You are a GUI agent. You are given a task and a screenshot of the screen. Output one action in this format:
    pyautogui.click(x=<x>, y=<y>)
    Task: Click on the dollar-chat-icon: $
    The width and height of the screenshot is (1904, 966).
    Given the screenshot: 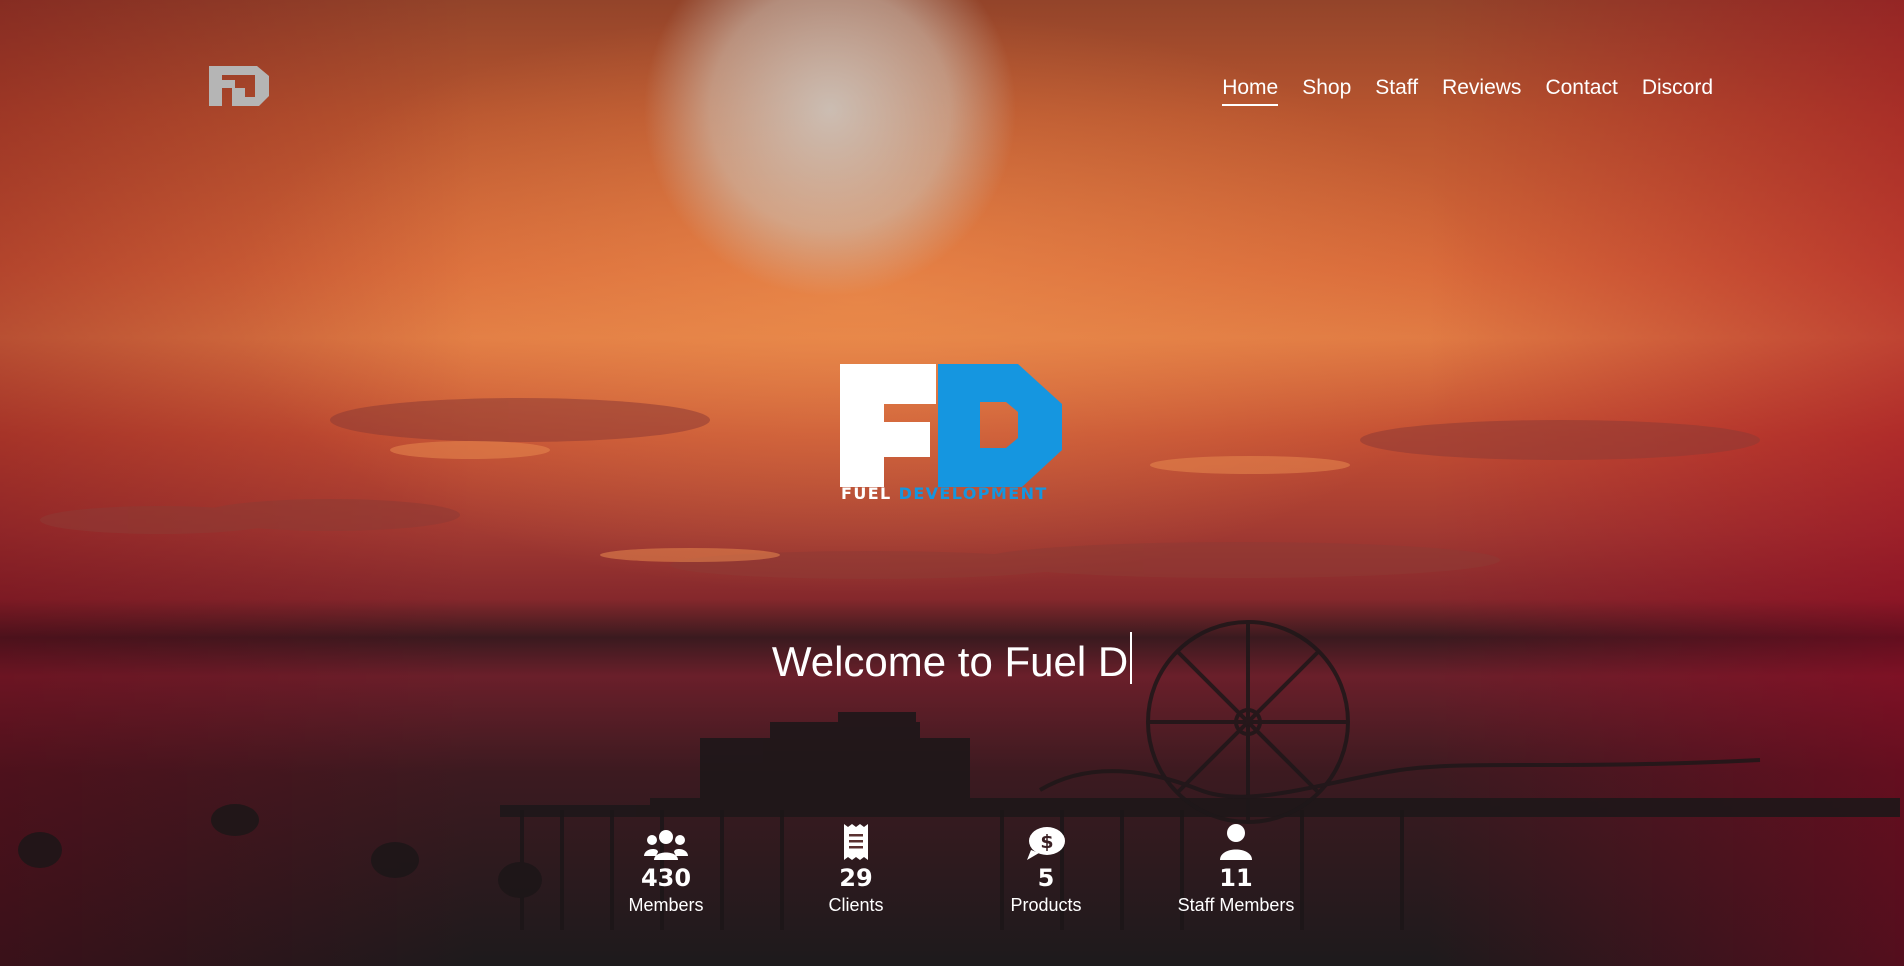 What is the action you would take?
    pyautogui.click(x=1046, y=843)
    